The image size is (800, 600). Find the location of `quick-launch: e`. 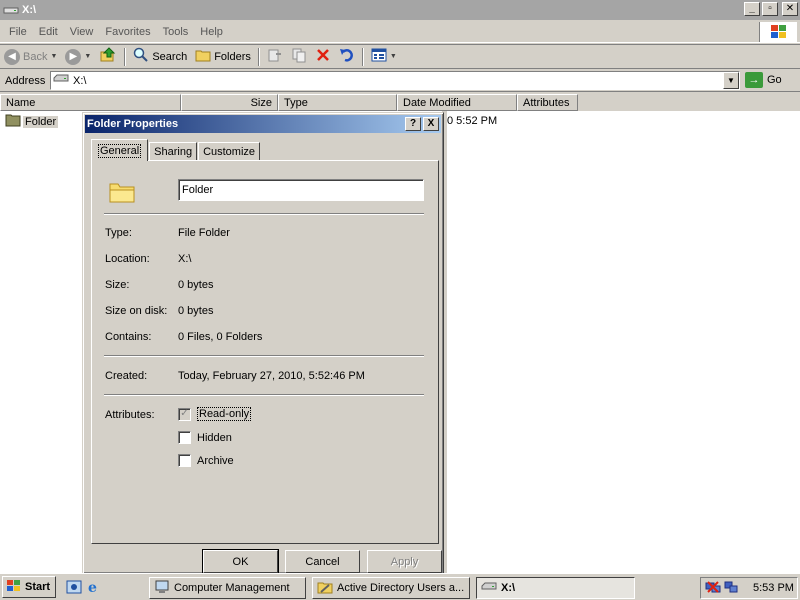

quick-launch: e is located at coordinates (84, 587).